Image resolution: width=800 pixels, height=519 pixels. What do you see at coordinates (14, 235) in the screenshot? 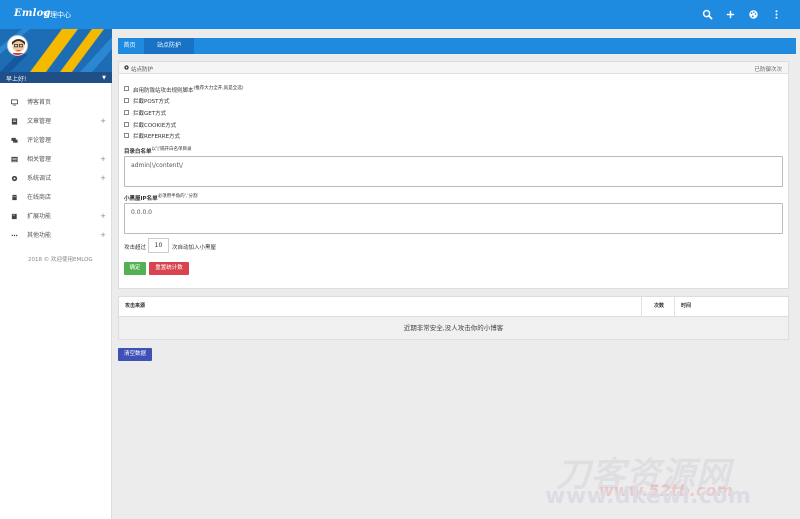
I see `dots-icon` at bounding box center [14, 235].